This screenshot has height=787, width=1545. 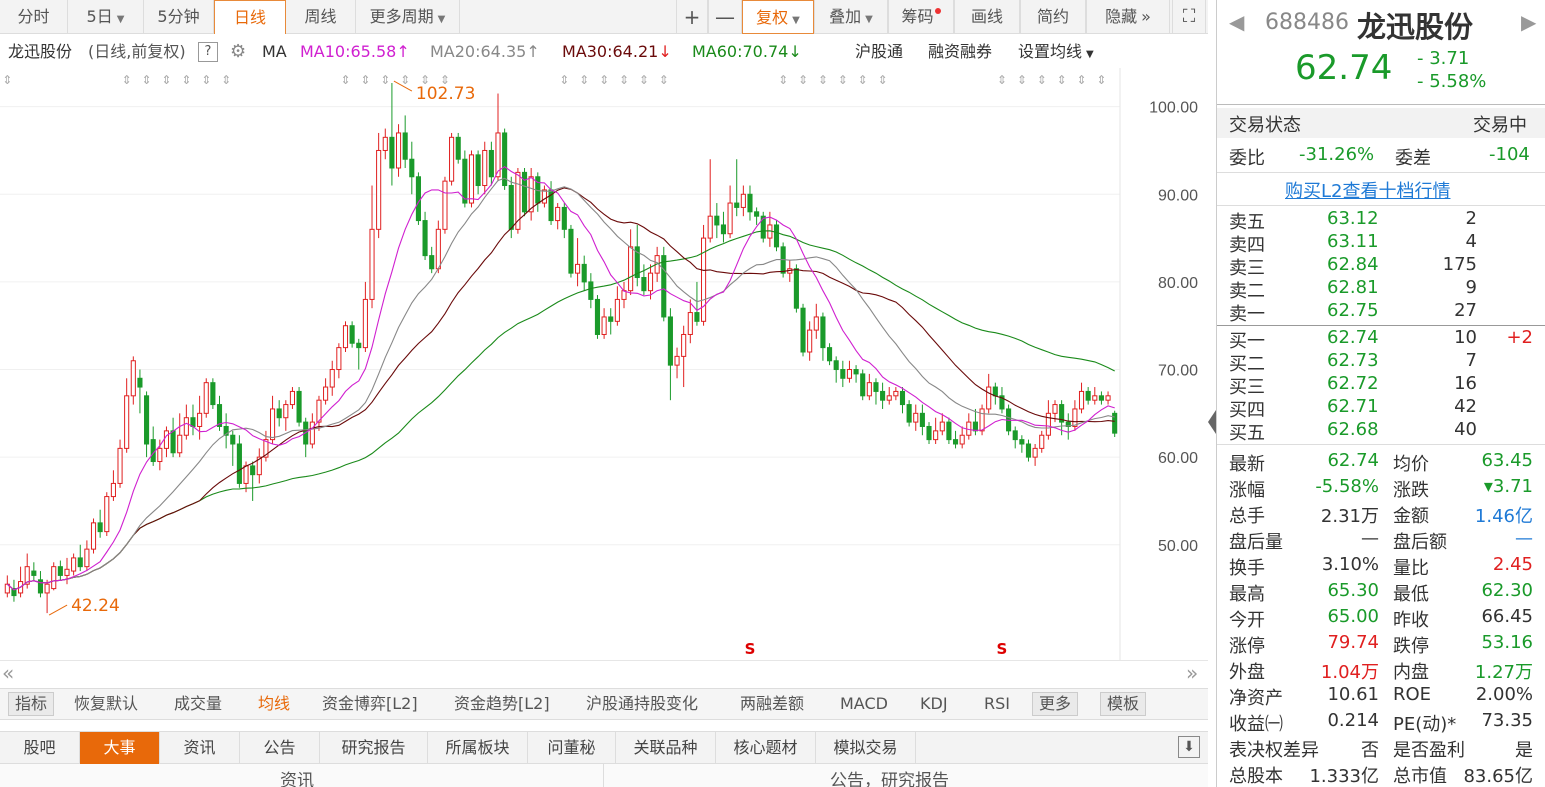 I want to click on indicator-tab-3: 均线, so click(x=274, y=704).